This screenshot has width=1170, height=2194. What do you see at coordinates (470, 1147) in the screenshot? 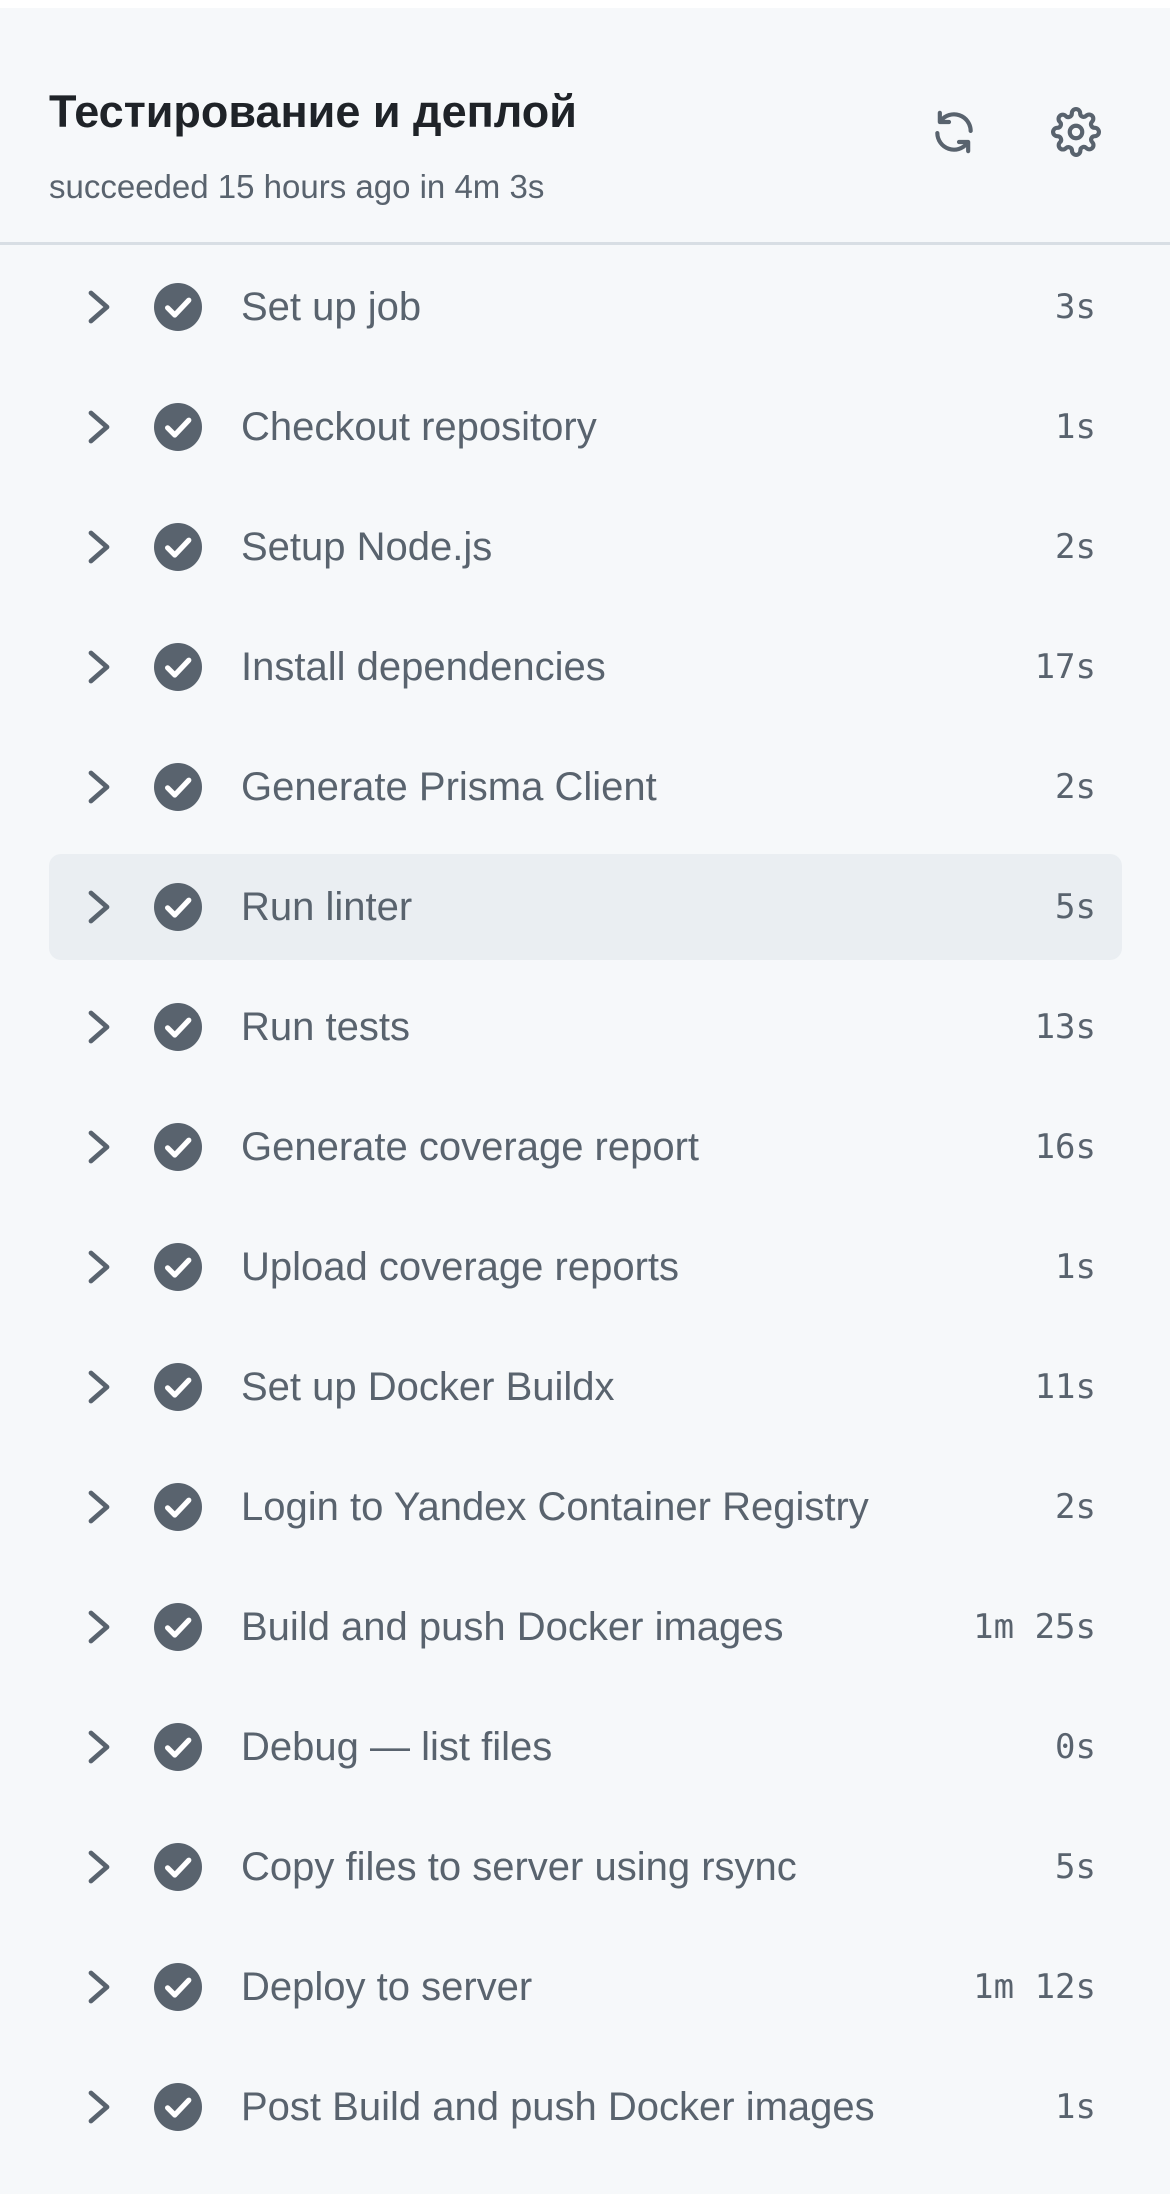
I see `step-name: Generate coverage report` at bounding box center [470, 1147].